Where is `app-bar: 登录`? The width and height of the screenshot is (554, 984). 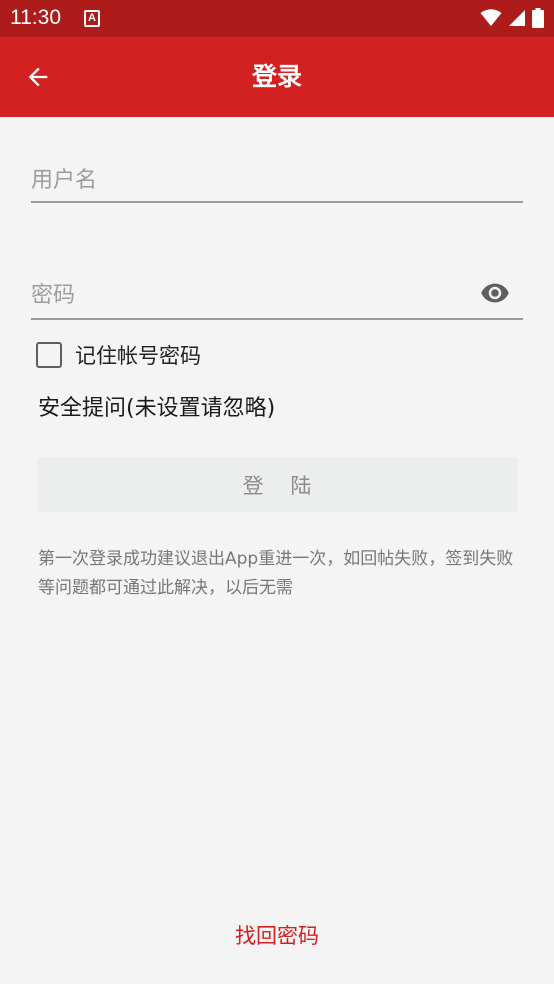
app-bar: 登录 is located at coordinates (277, 77).